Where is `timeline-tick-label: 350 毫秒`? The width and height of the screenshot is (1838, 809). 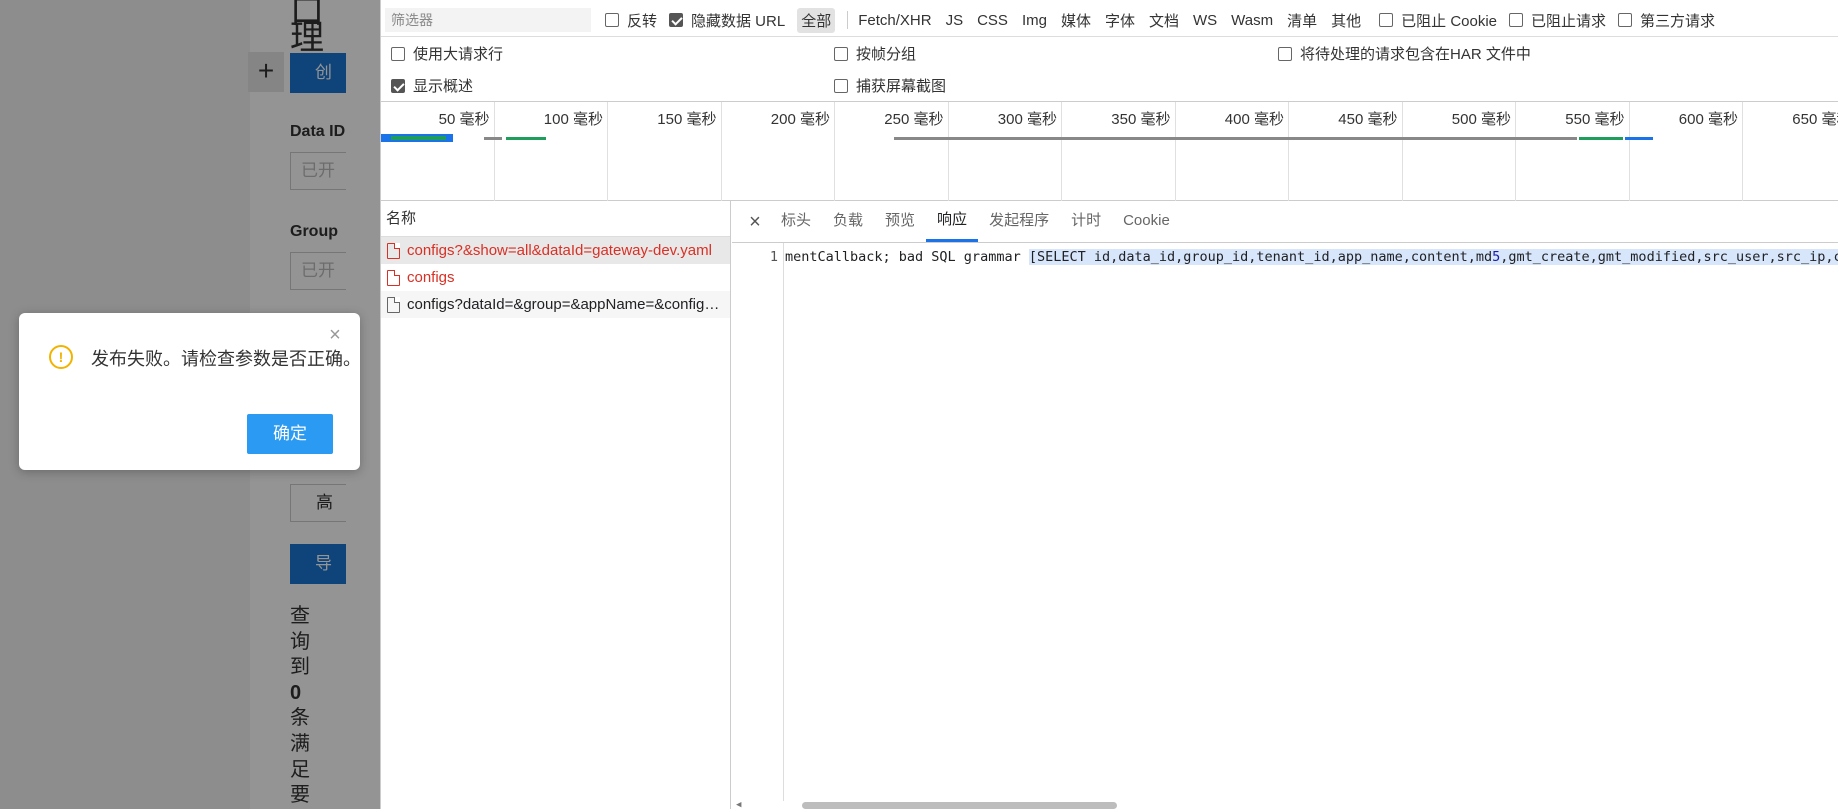
timeline-tick-label: 350 毫秒 is located at coordinates (1141, 119).